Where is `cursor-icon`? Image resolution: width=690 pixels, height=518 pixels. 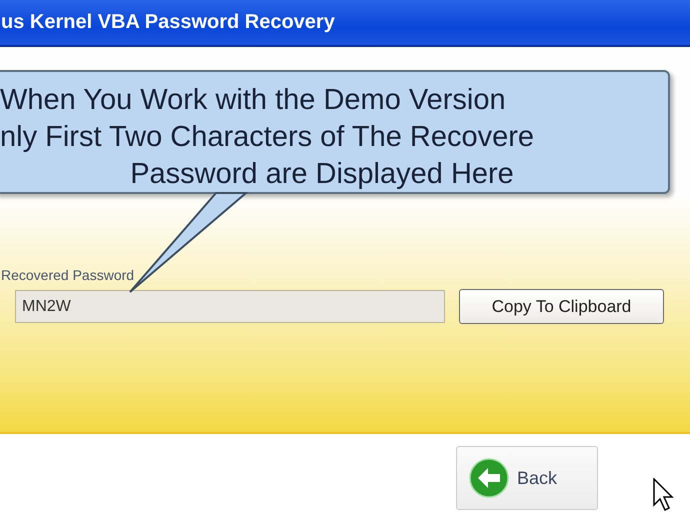 cursor-icon is located at coordinates (663, 495).